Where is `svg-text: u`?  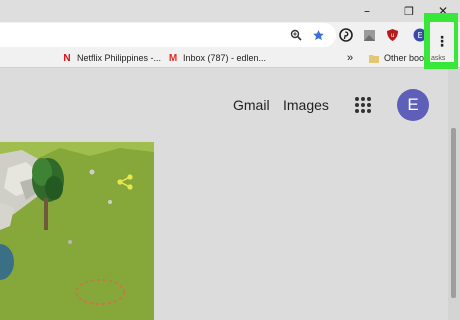
svg-text: u is located at coordinates (392, 35).